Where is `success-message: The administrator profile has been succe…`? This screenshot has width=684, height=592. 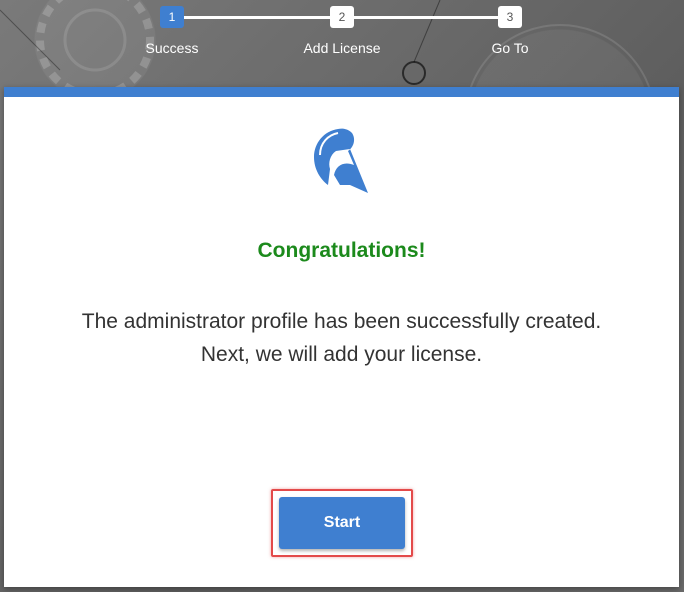
success-message: The administrator profile has been succe… is located at coordinates (341, 338).